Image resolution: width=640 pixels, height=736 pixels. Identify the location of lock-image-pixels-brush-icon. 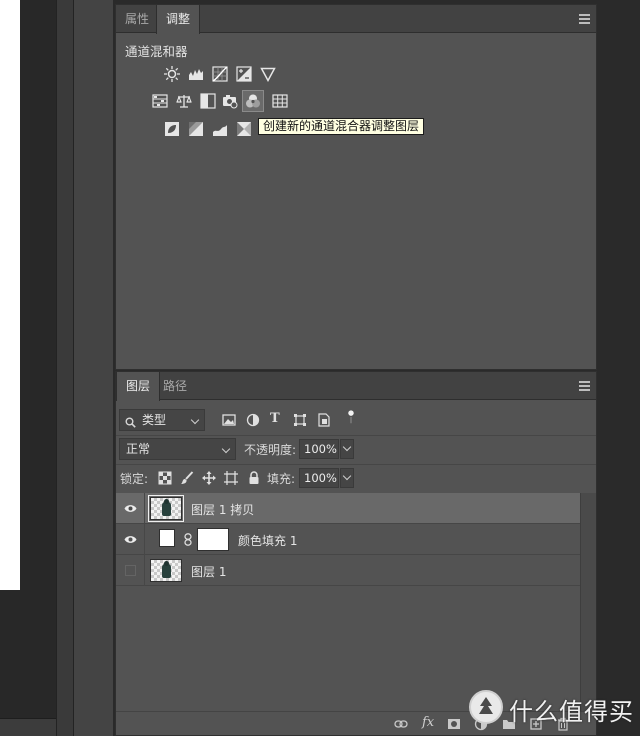
(187, 478).